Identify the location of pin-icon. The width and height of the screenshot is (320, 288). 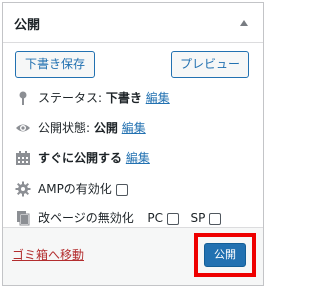
(23, 98).